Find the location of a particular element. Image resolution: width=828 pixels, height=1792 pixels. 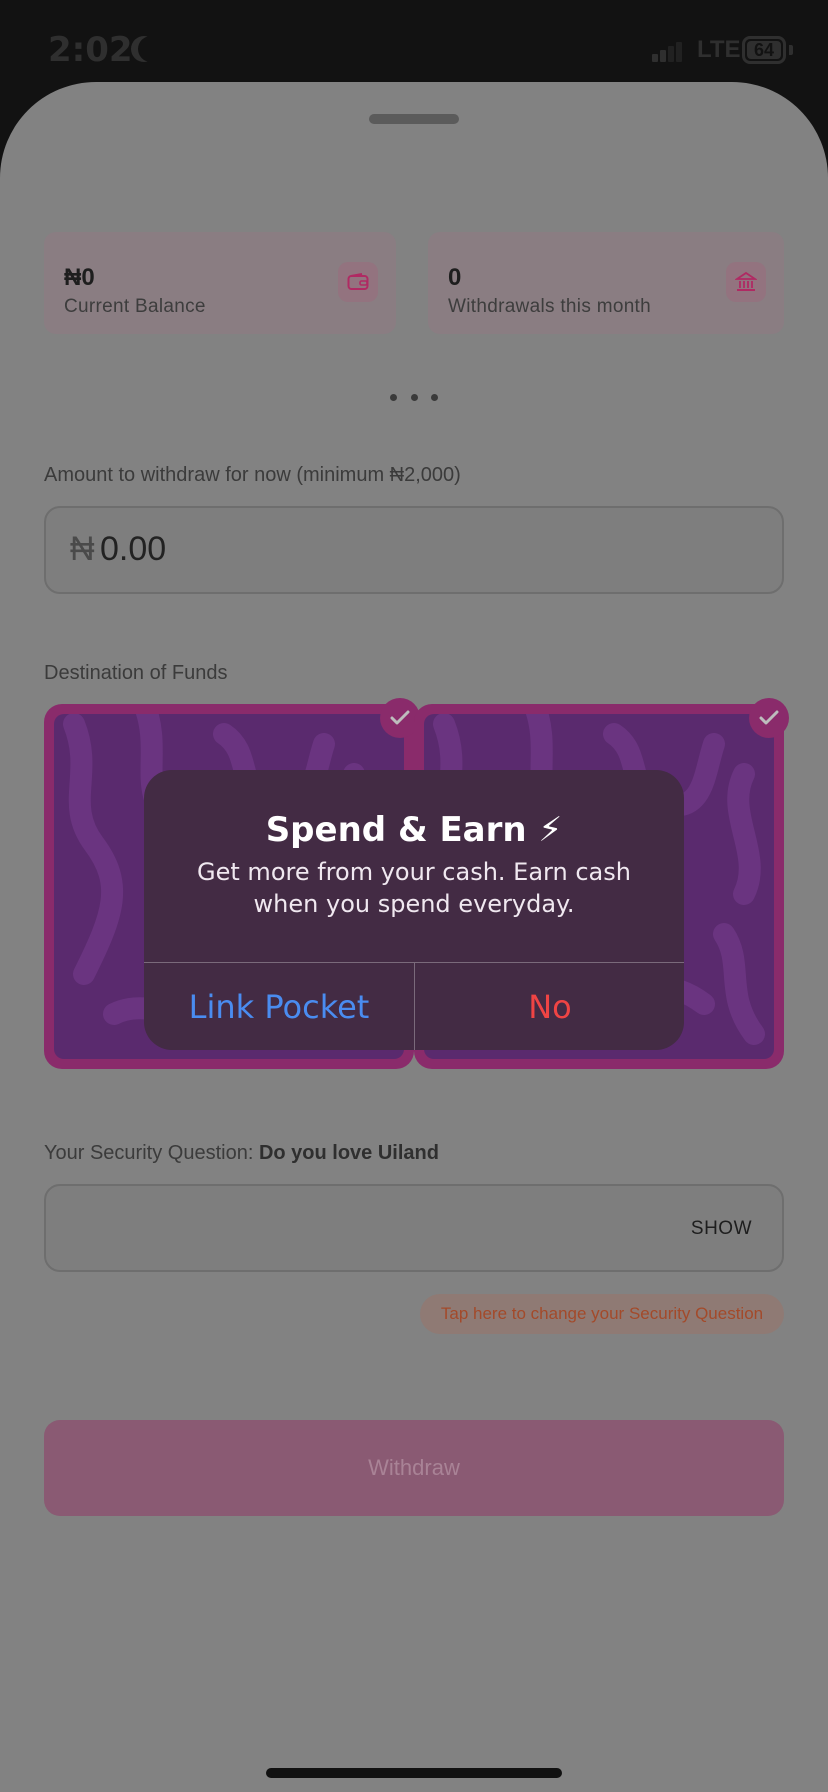

wallet-icon is located at coordinates (358, 282).